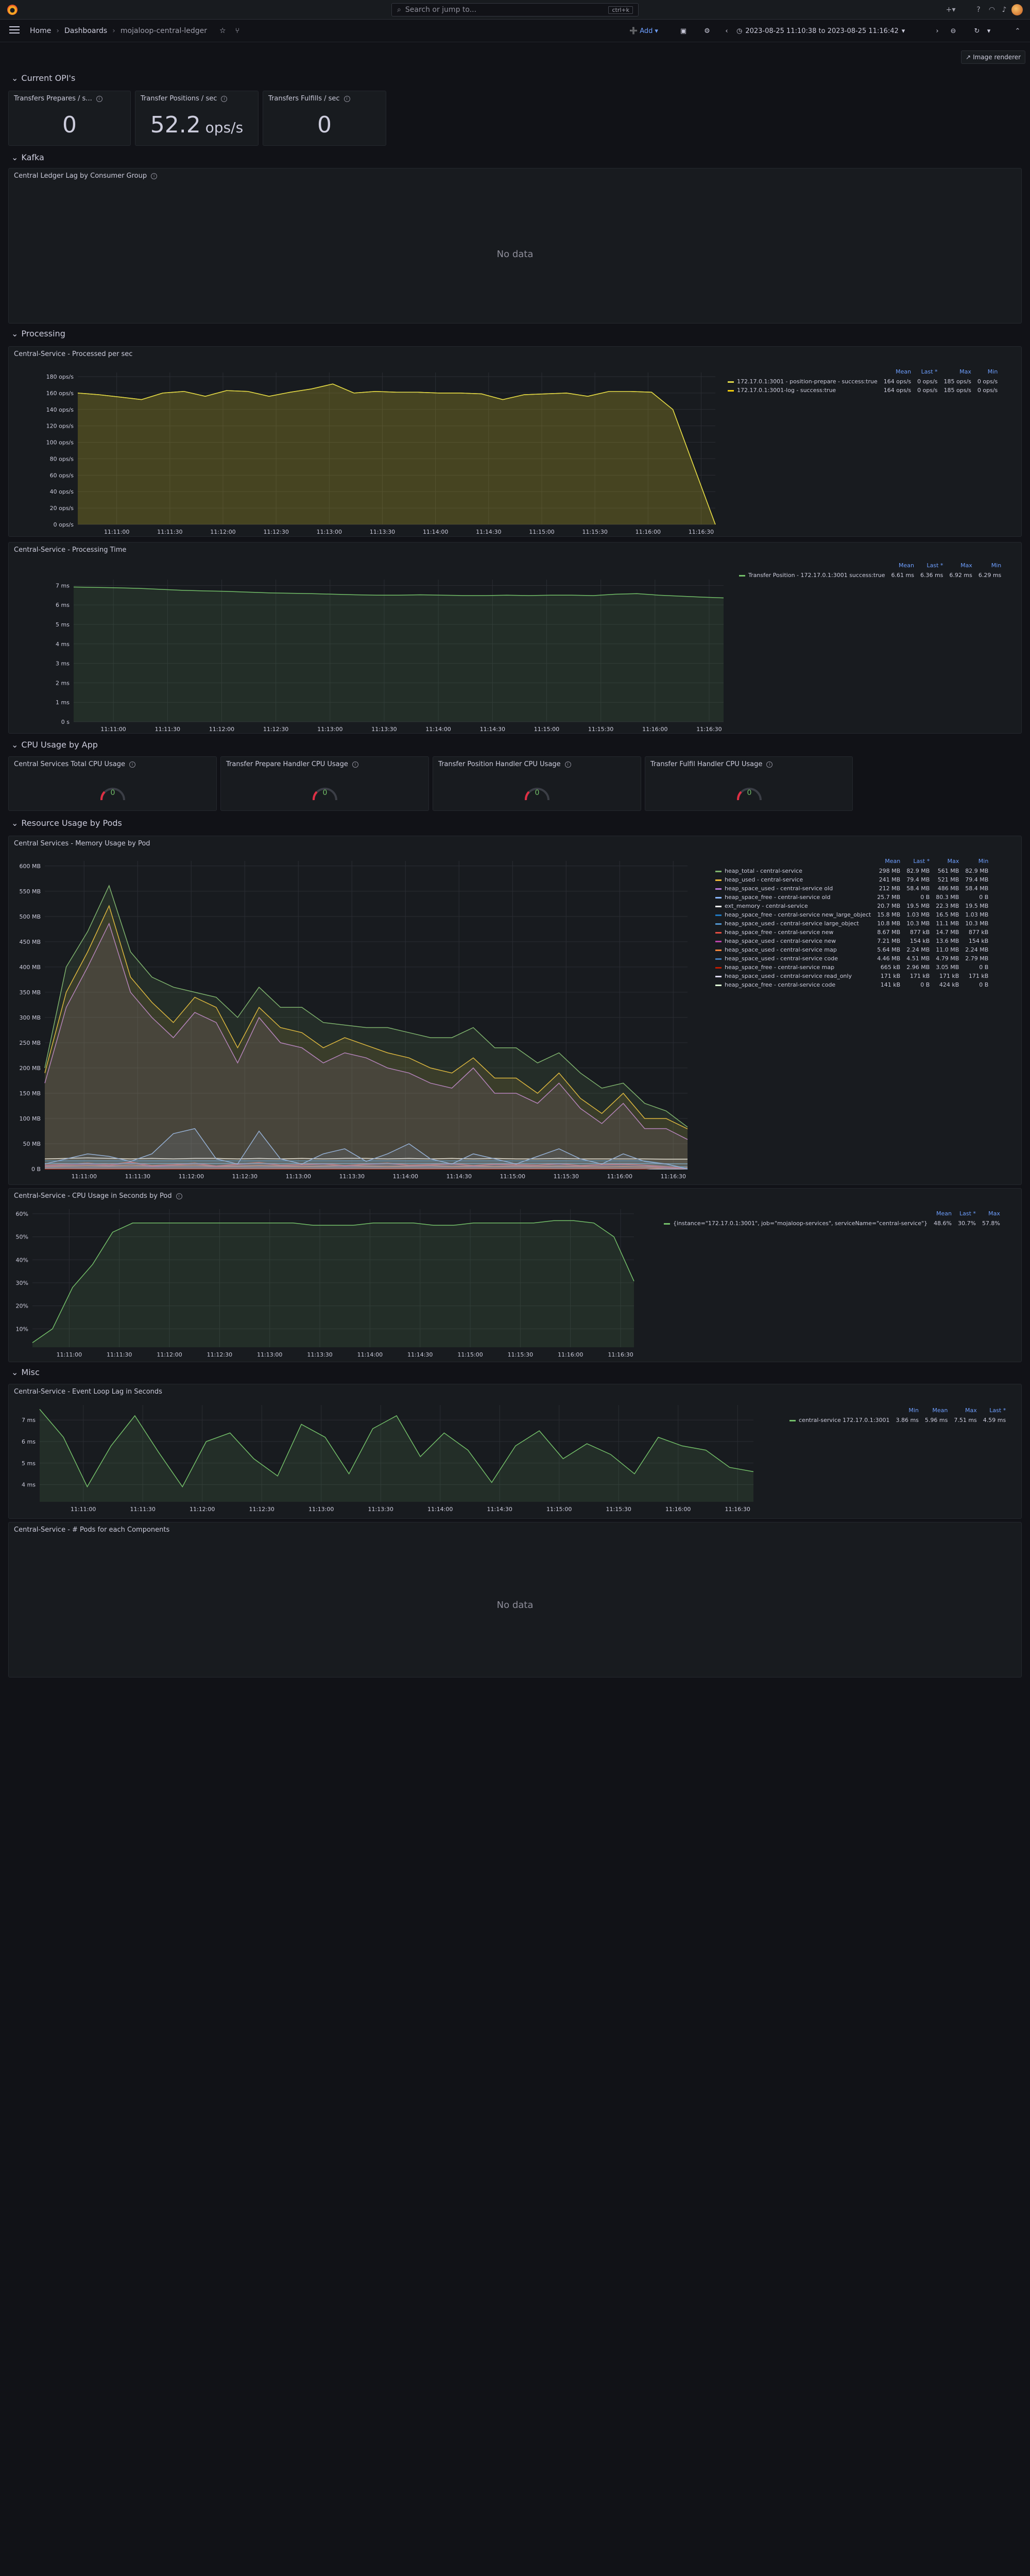  I want to click on time-forward-icon: ›, so click(937, 31).